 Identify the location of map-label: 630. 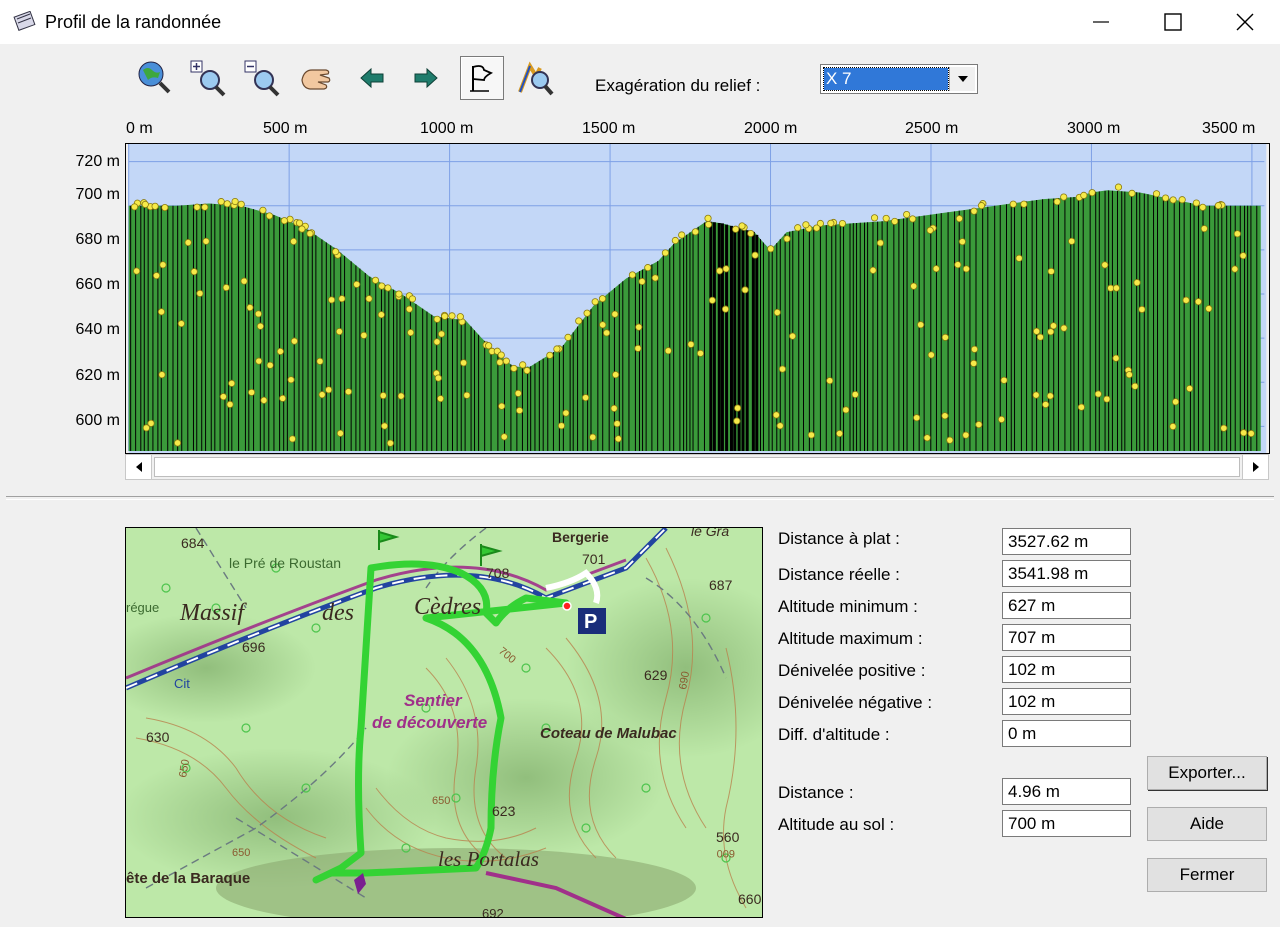
(158, 737).